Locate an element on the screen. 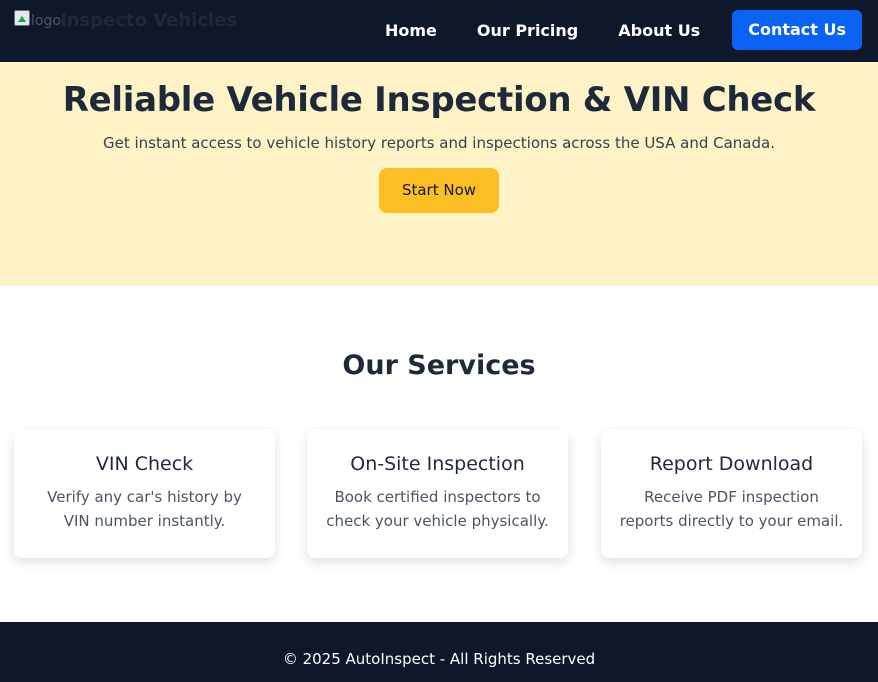 This screenshot has height=682, width=878. nav-links: Home Our Pricing About Us Contact Us is located at coordinates (613, 30).